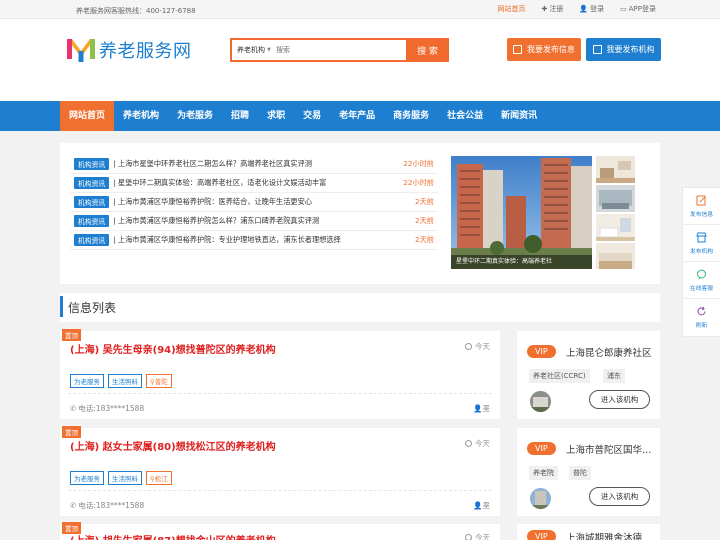 This screenshot has height=540, width=720. I want to click on chevron-down-icon: ▼, so click(269, 50).